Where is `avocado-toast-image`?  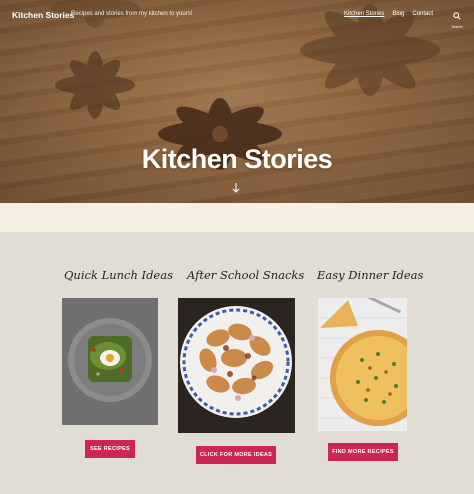 avocado-toast-image is located at coordinates (110, 361).